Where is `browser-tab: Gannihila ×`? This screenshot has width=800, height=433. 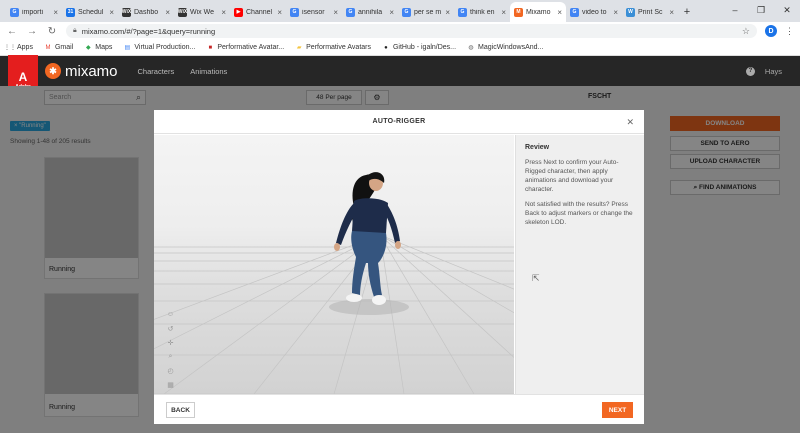 browser-tab: Gannihila × is located at coordinates (370, 12).